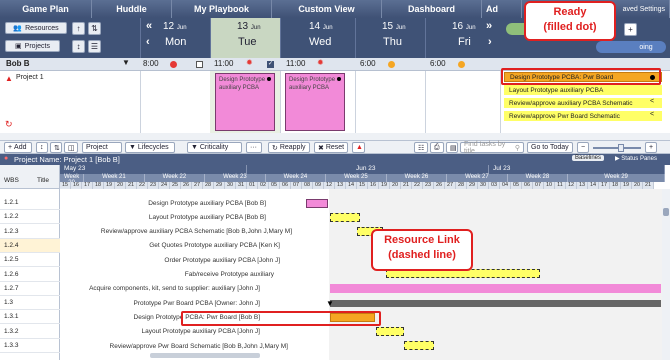 This screenshot has width=670, height=360. I want to click on day-column-tue: 13 Jun Tue, so click(245, 38).